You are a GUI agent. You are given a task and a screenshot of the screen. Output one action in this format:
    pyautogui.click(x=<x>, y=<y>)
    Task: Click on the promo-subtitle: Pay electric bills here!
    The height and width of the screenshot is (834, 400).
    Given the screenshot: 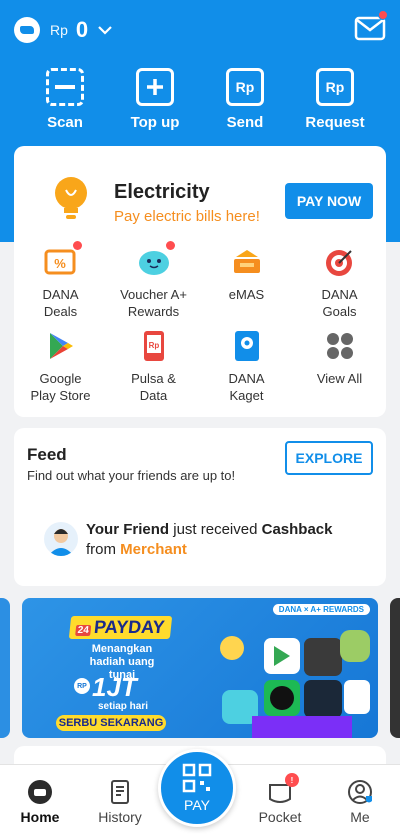 What is the action you would take?
    pyautogui.click(x=187, y=216)
    